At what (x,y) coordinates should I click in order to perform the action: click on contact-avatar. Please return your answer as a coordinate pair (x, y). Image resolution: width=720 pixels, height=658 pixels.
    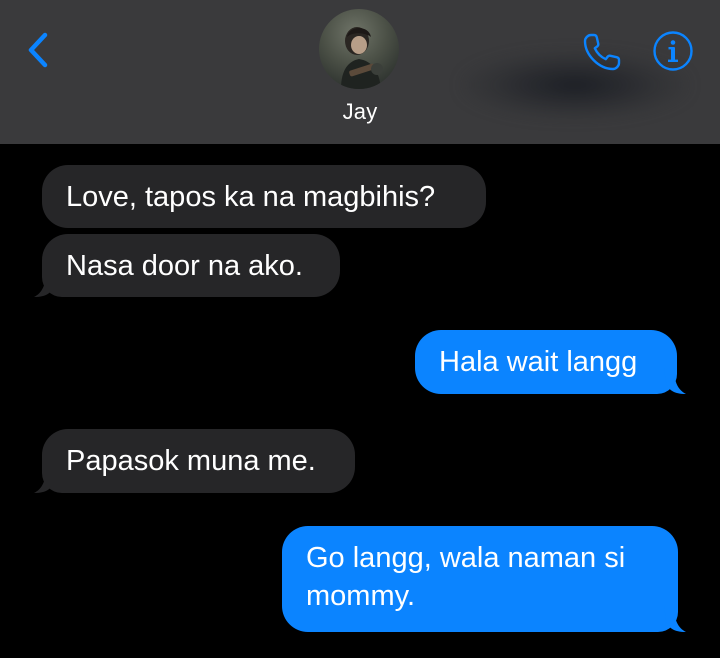
    Looking at the image, I should click on (359, 49).